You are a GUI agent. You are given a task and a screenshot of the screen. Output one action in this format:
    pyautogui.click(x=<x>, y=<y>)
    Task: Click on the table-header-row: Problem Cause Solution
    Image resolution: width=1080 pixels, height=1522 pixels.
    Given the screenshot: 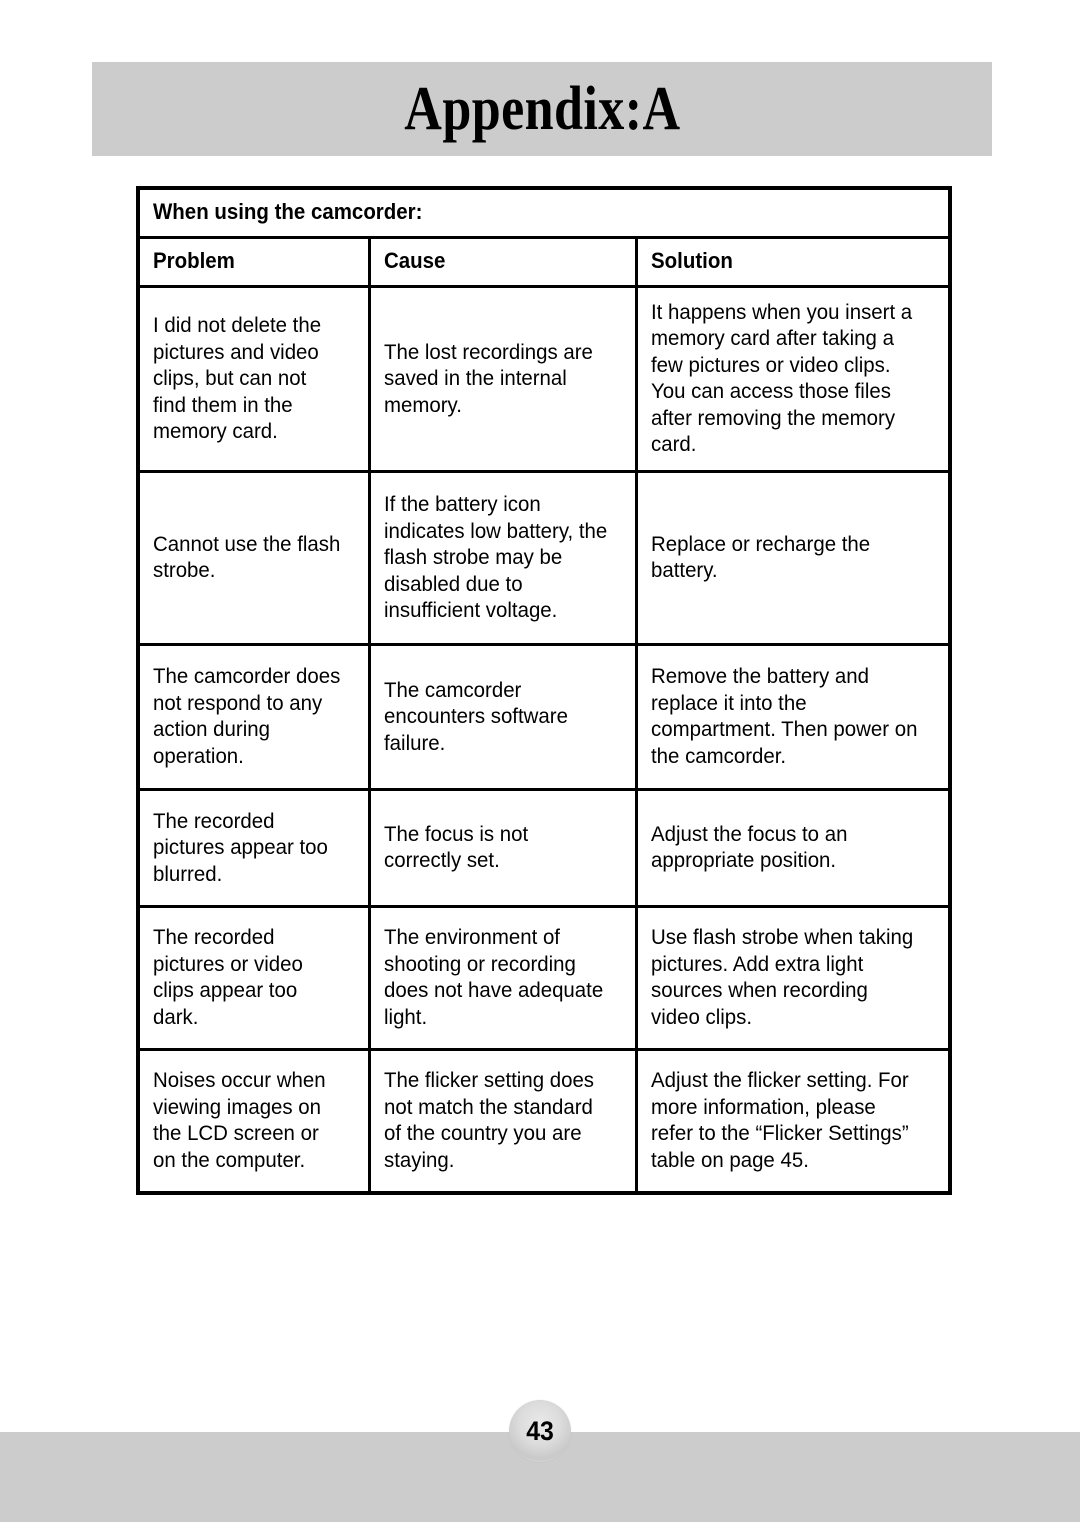 What is the action you would take?
    pyautogui.click(x=544, y=262)
    